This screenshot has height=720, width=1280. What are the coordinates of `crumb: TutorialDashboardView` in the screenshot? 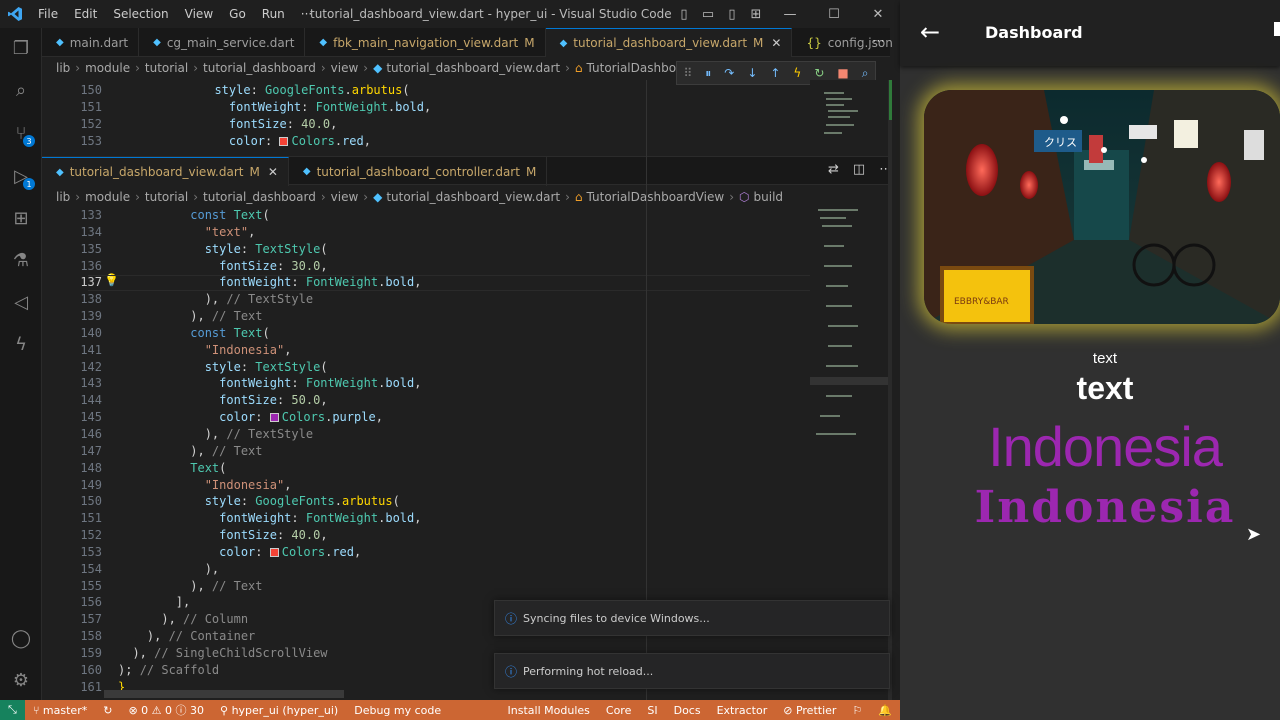 It's located at (656, 197).